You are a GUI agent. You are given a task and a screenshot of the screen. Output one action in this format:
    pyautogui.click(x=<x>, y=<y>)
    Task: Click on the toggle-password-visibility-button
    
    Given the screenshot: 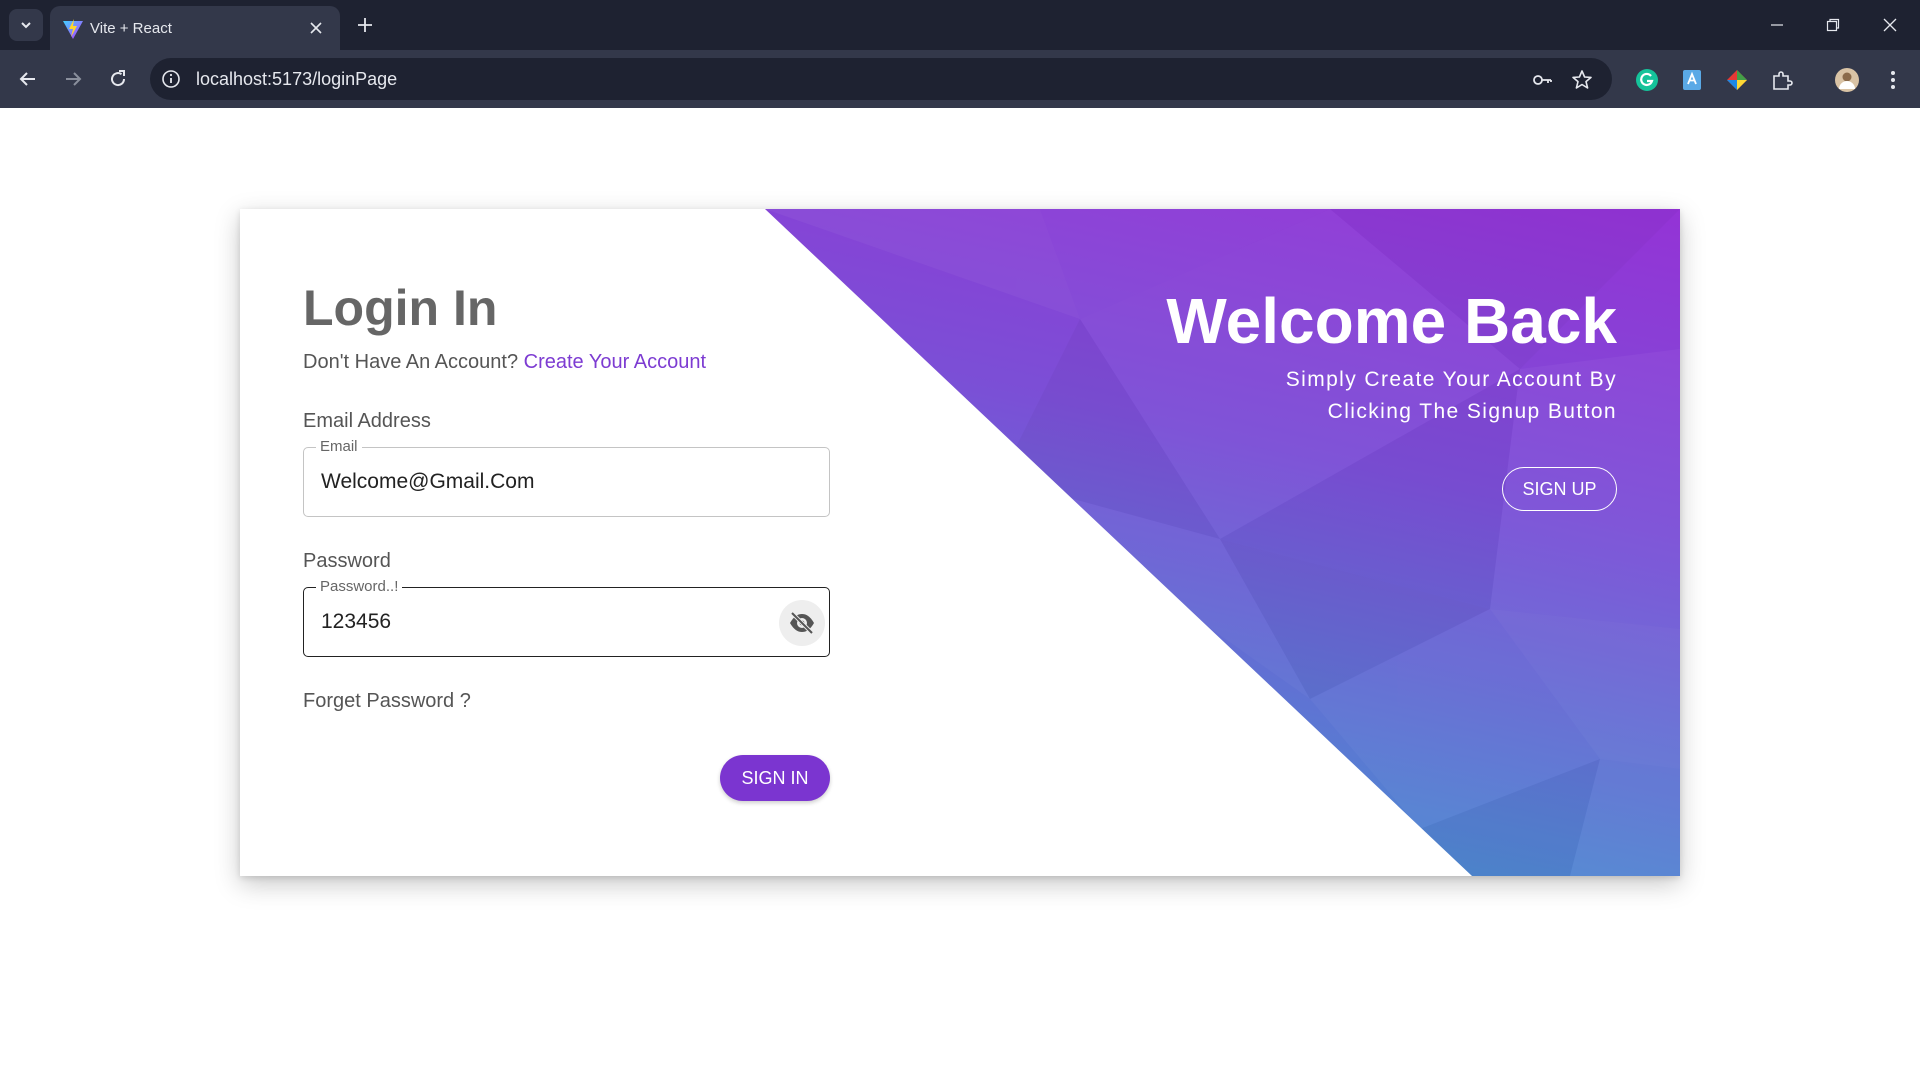 What is the action you would take?
    pyautogui.click(x=802, y=623)
    